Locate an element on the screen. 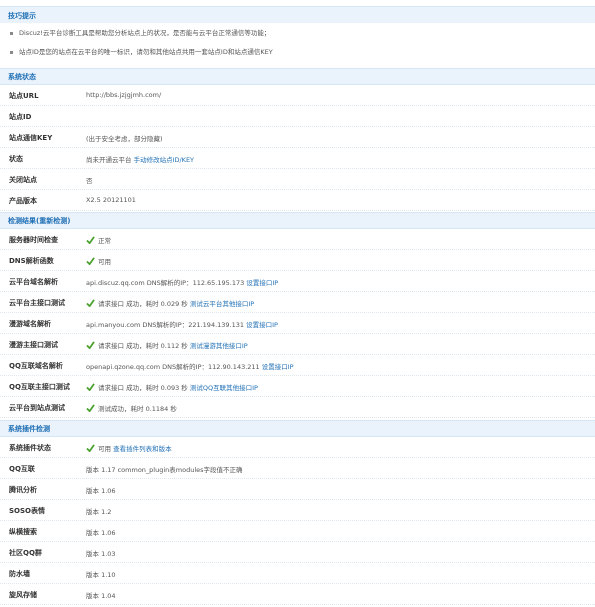 This screenshot has width=595, height=607. system-row: 站点通信KEY (出于安全考虑，部分隐藏) is located at coordinates (297, 137).